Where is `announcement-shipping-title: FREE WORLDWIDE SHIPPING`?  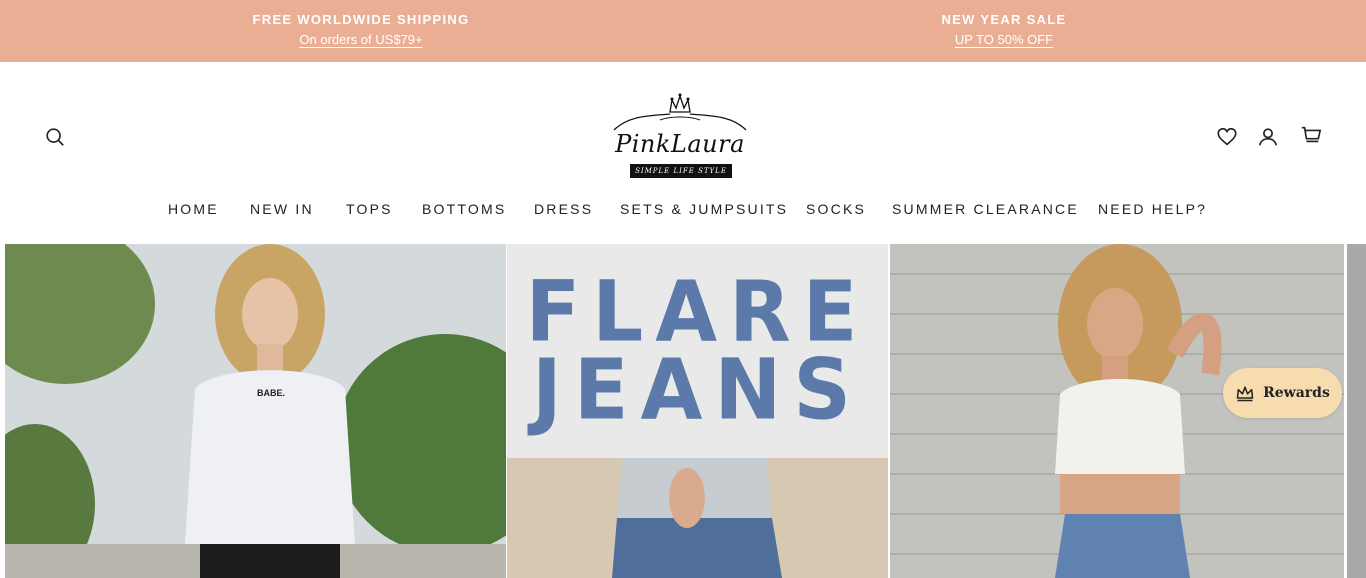
announcement-shipping-title: FREE WORLDWIDE SHIPPING is located at coordinates (361, 19).